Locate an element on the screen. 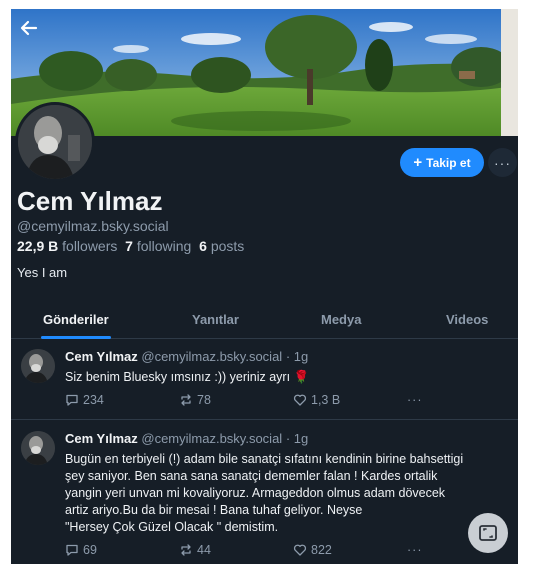 The image size is (533, 578). following-count: 7 is located at coordinates (129, 246).